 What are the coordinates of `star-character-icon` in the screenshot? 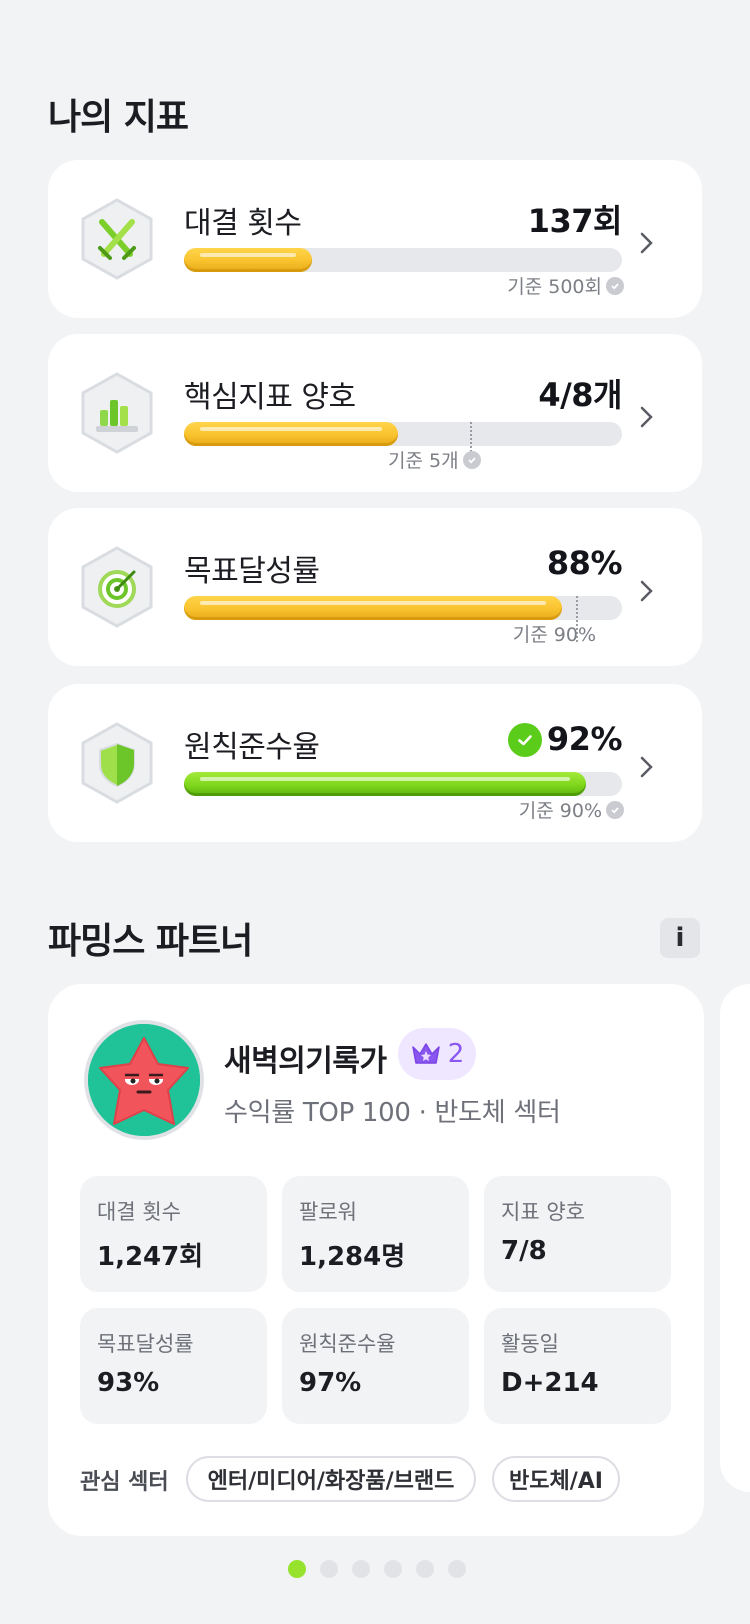 It's located at (144, 1080).